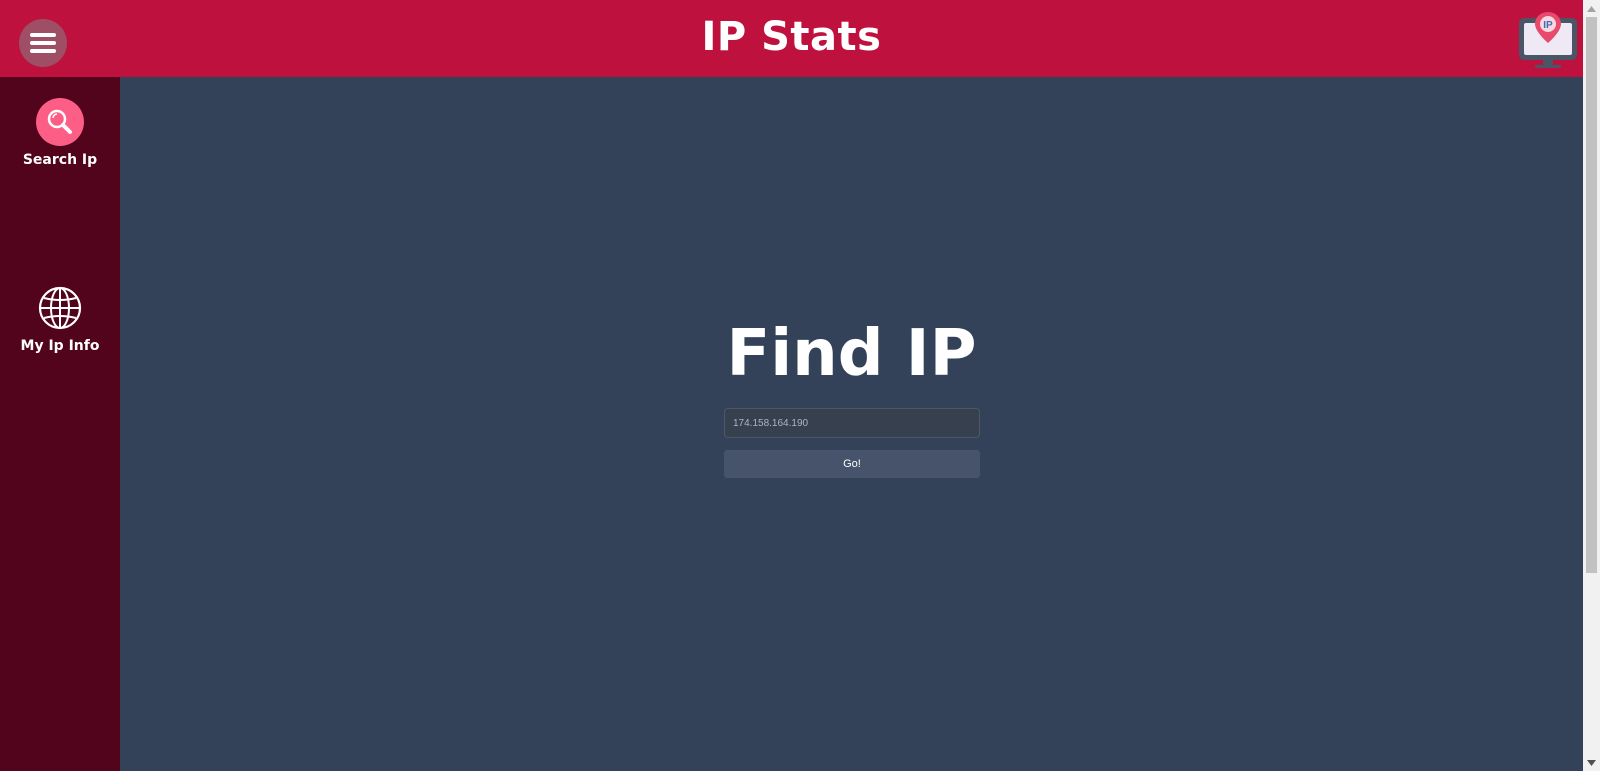 This screenshot has width=1600, height=771. What do you see at coordinates (1548, 25) in the screenshot?
I see `logo-text: IP` at bounding box center [1548, 25].